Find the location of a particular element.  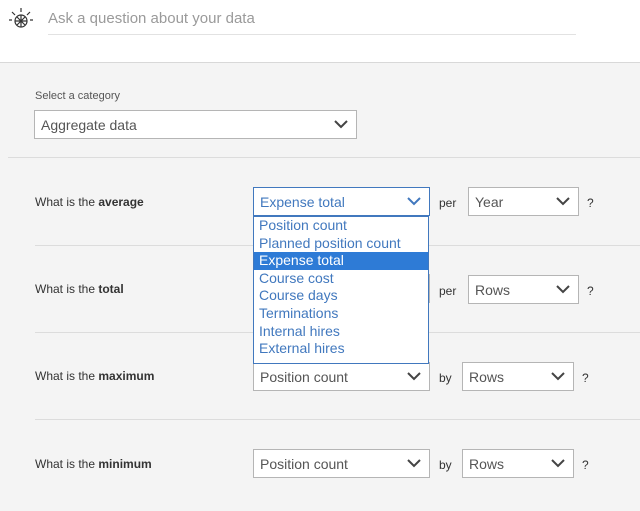

dropdown-option: Internal hires is located at coordinates (341, 332).